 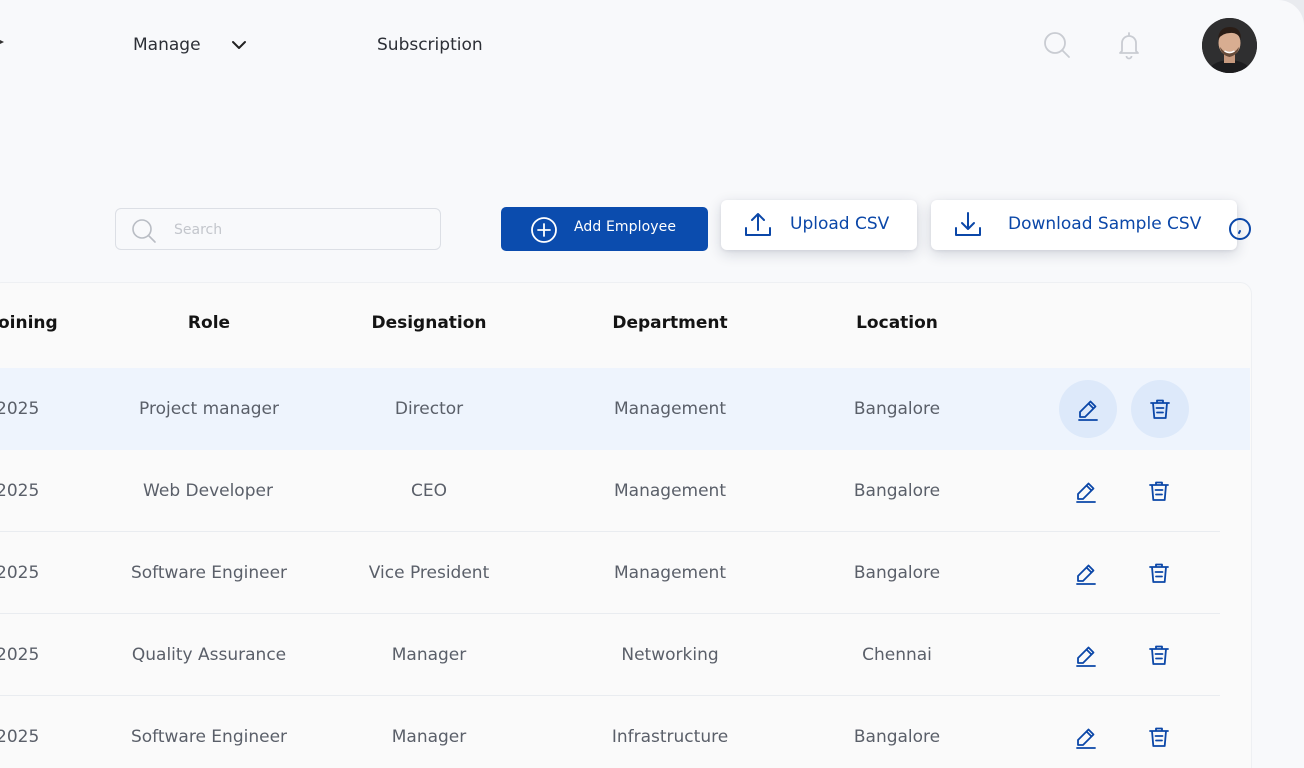 I want to click on add-employee-button: Add Employee, so click(x=604, y=229).